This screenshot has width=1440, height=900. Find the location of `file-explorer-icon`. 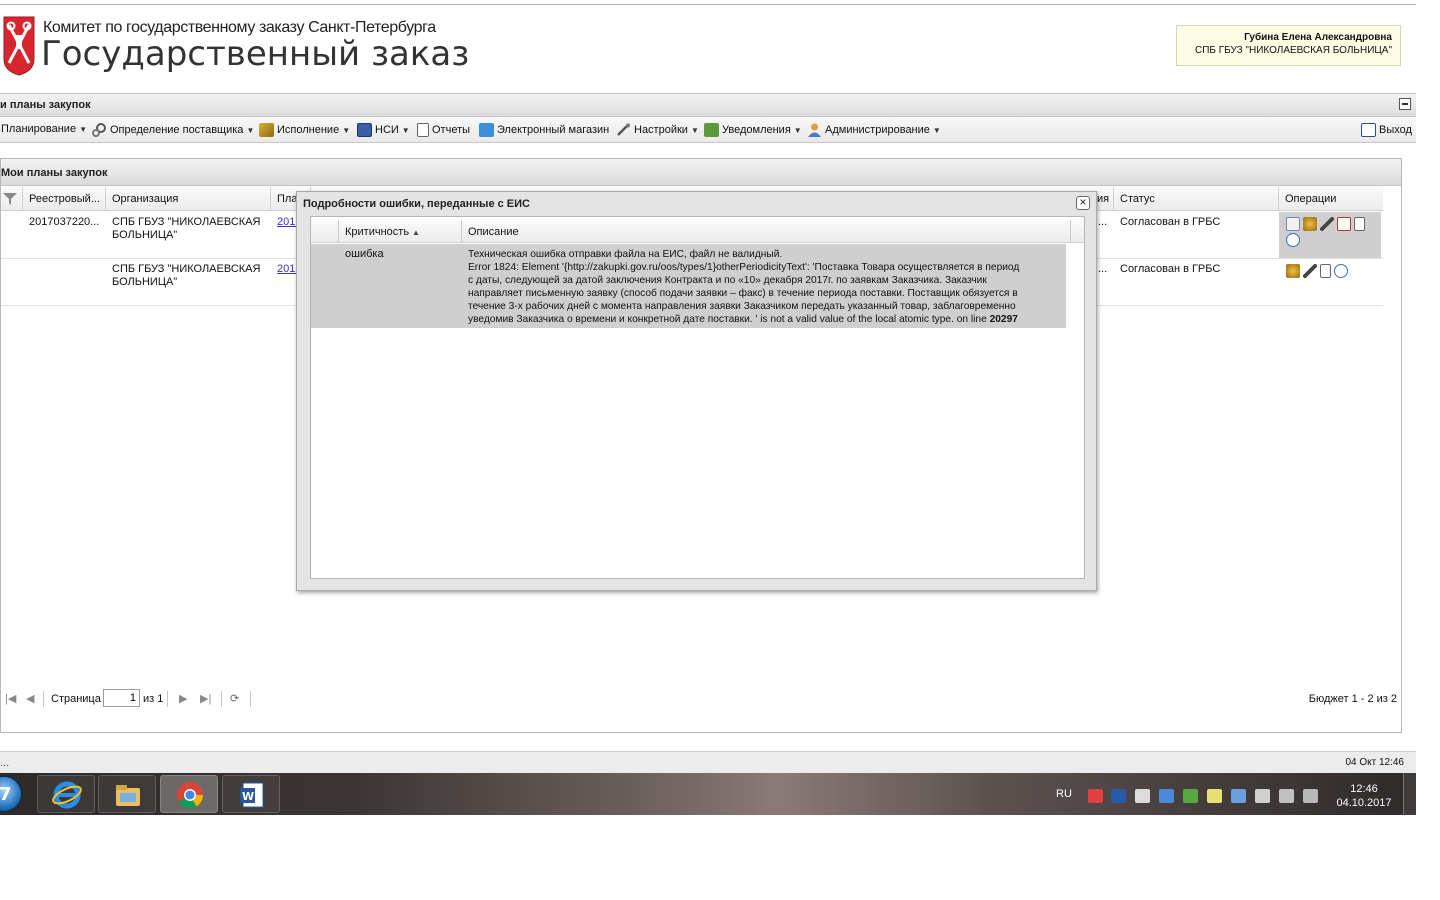

file-explorer-icon is located at coordinates (128, 795).